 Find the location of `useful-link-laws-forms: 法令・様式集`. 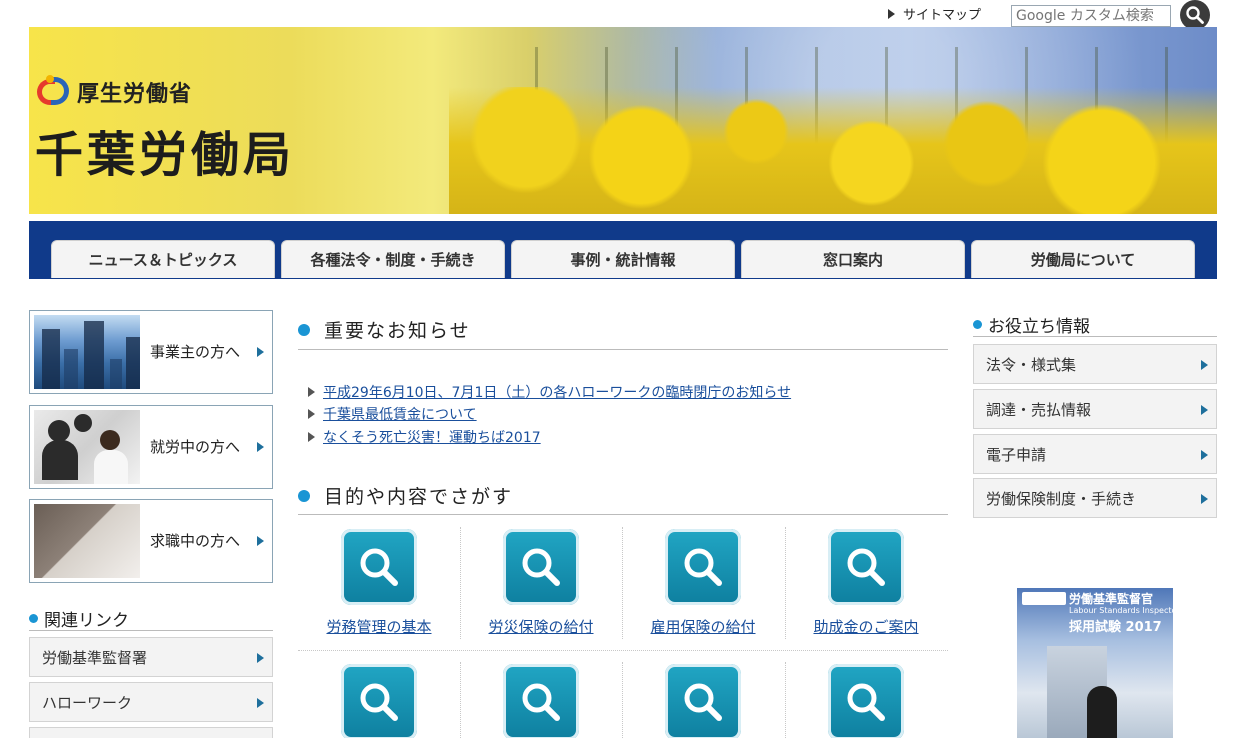

useful-link-laws-forms: 法令・様式集 is located at coordinates (1095, 364).